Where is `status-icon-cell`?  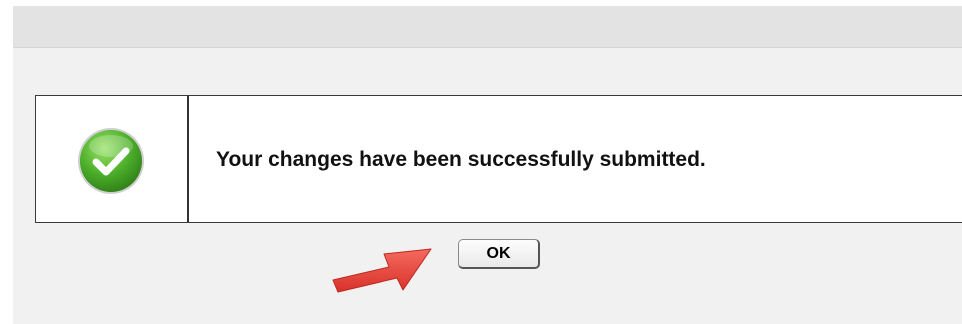 status-icon-cell is located at coordinates (112, 159).